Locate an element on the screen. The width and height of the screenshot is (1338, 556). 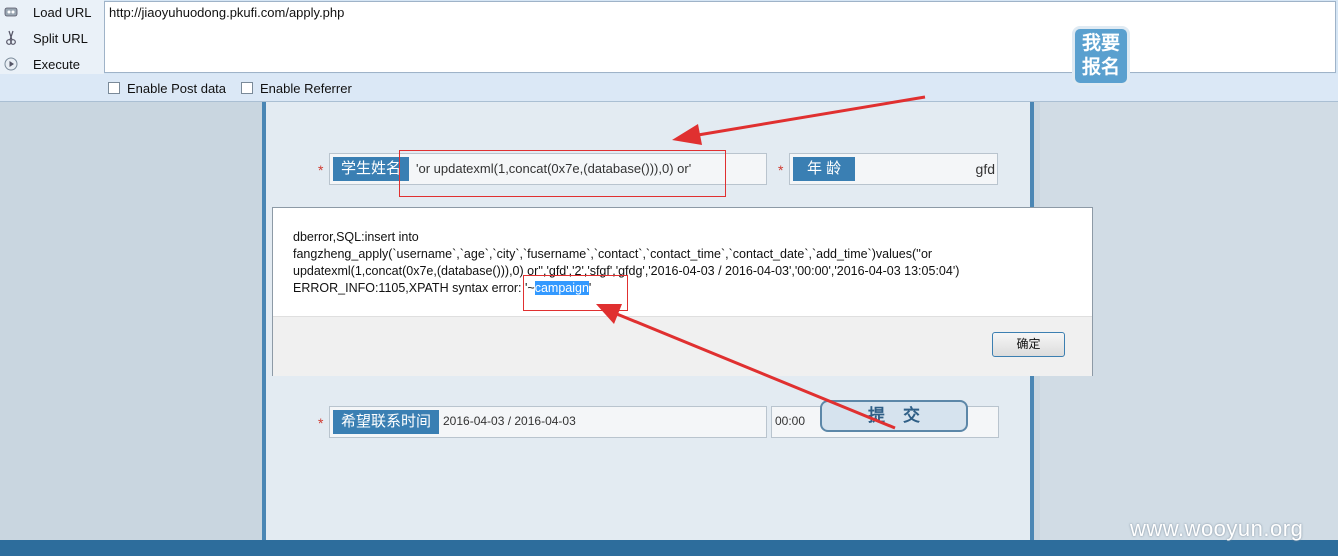
load-url-icon is located at coordinates (11, 12).